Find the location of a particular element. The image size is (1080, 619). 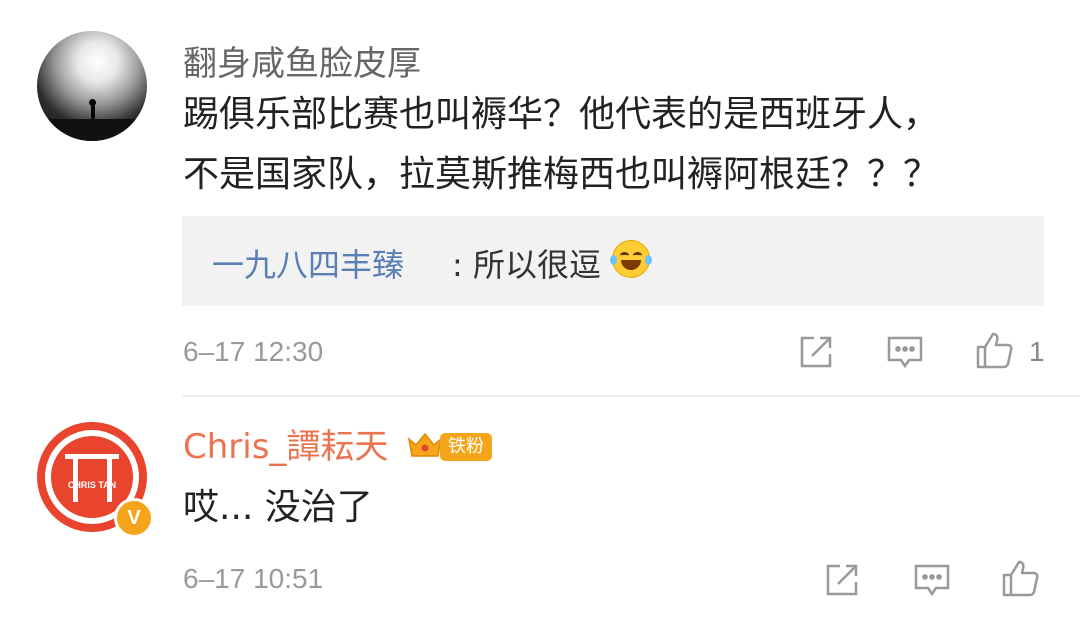

timestamp: 6–17 12:30 is located at coordinates (253, 351).